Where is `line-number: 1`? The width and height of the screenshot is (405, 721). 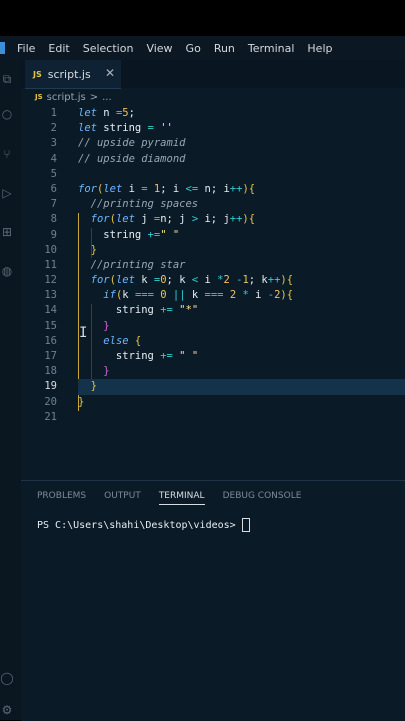
line-number: 1 is located at coordinates (53, 113).